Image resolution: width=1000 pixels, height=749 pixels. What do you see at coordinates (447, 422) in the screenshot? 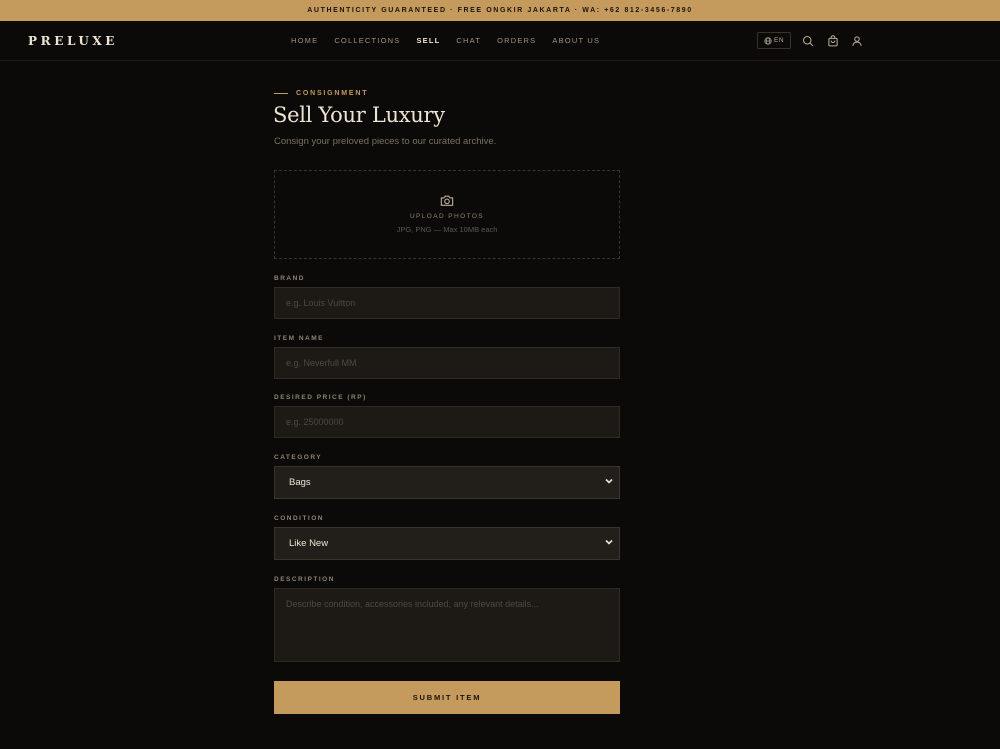
I see `price-input: e.g. 25000000` at bounding box center [447, 422].